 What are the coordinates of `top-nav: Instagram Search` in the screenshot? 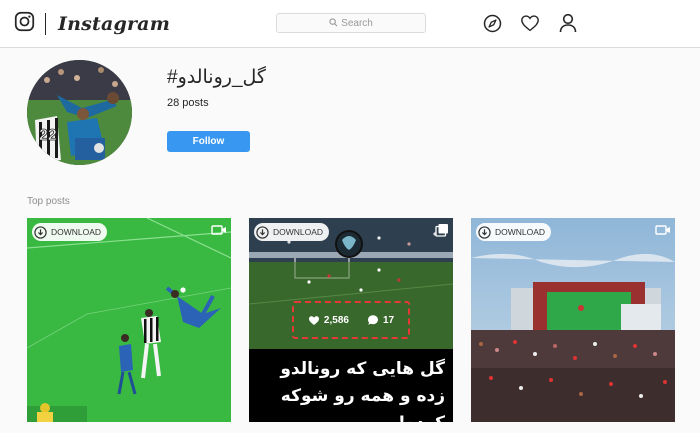 It's located at (350, 24).